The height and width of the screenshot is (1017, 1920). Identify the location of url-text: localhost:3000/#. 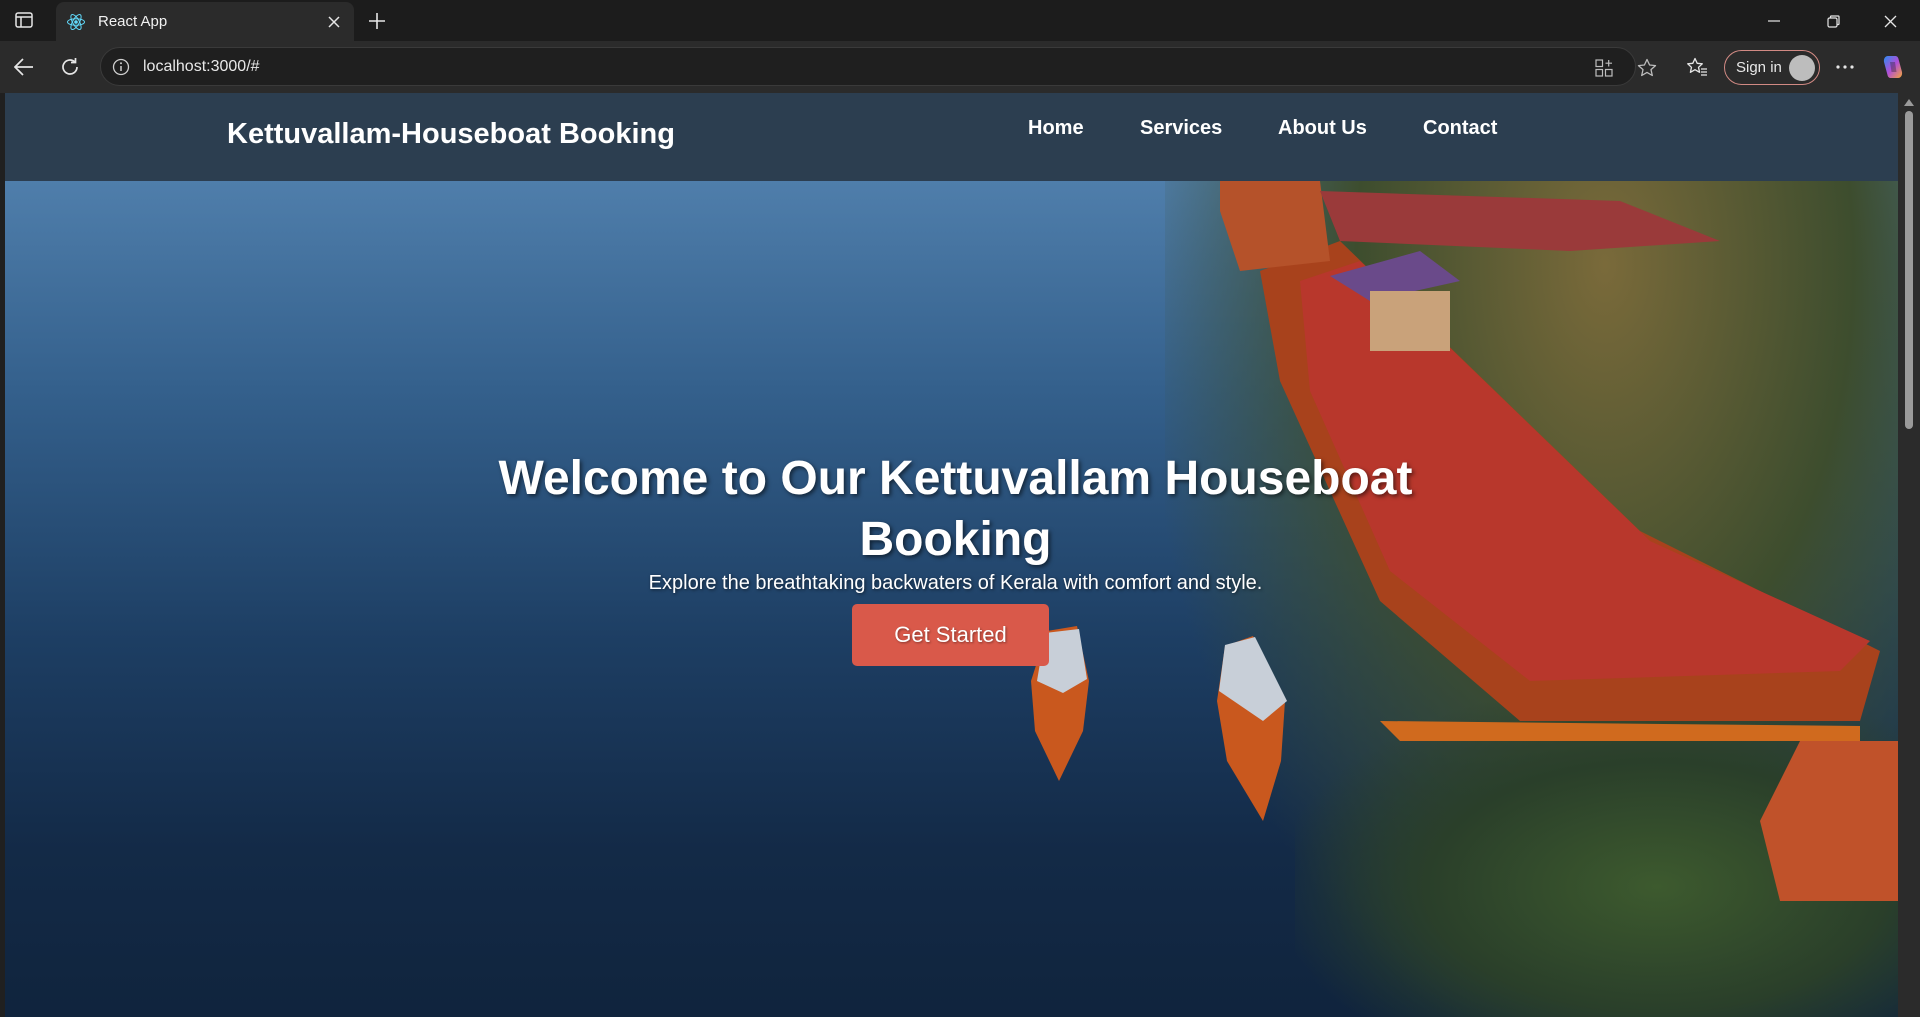
(201, 67).